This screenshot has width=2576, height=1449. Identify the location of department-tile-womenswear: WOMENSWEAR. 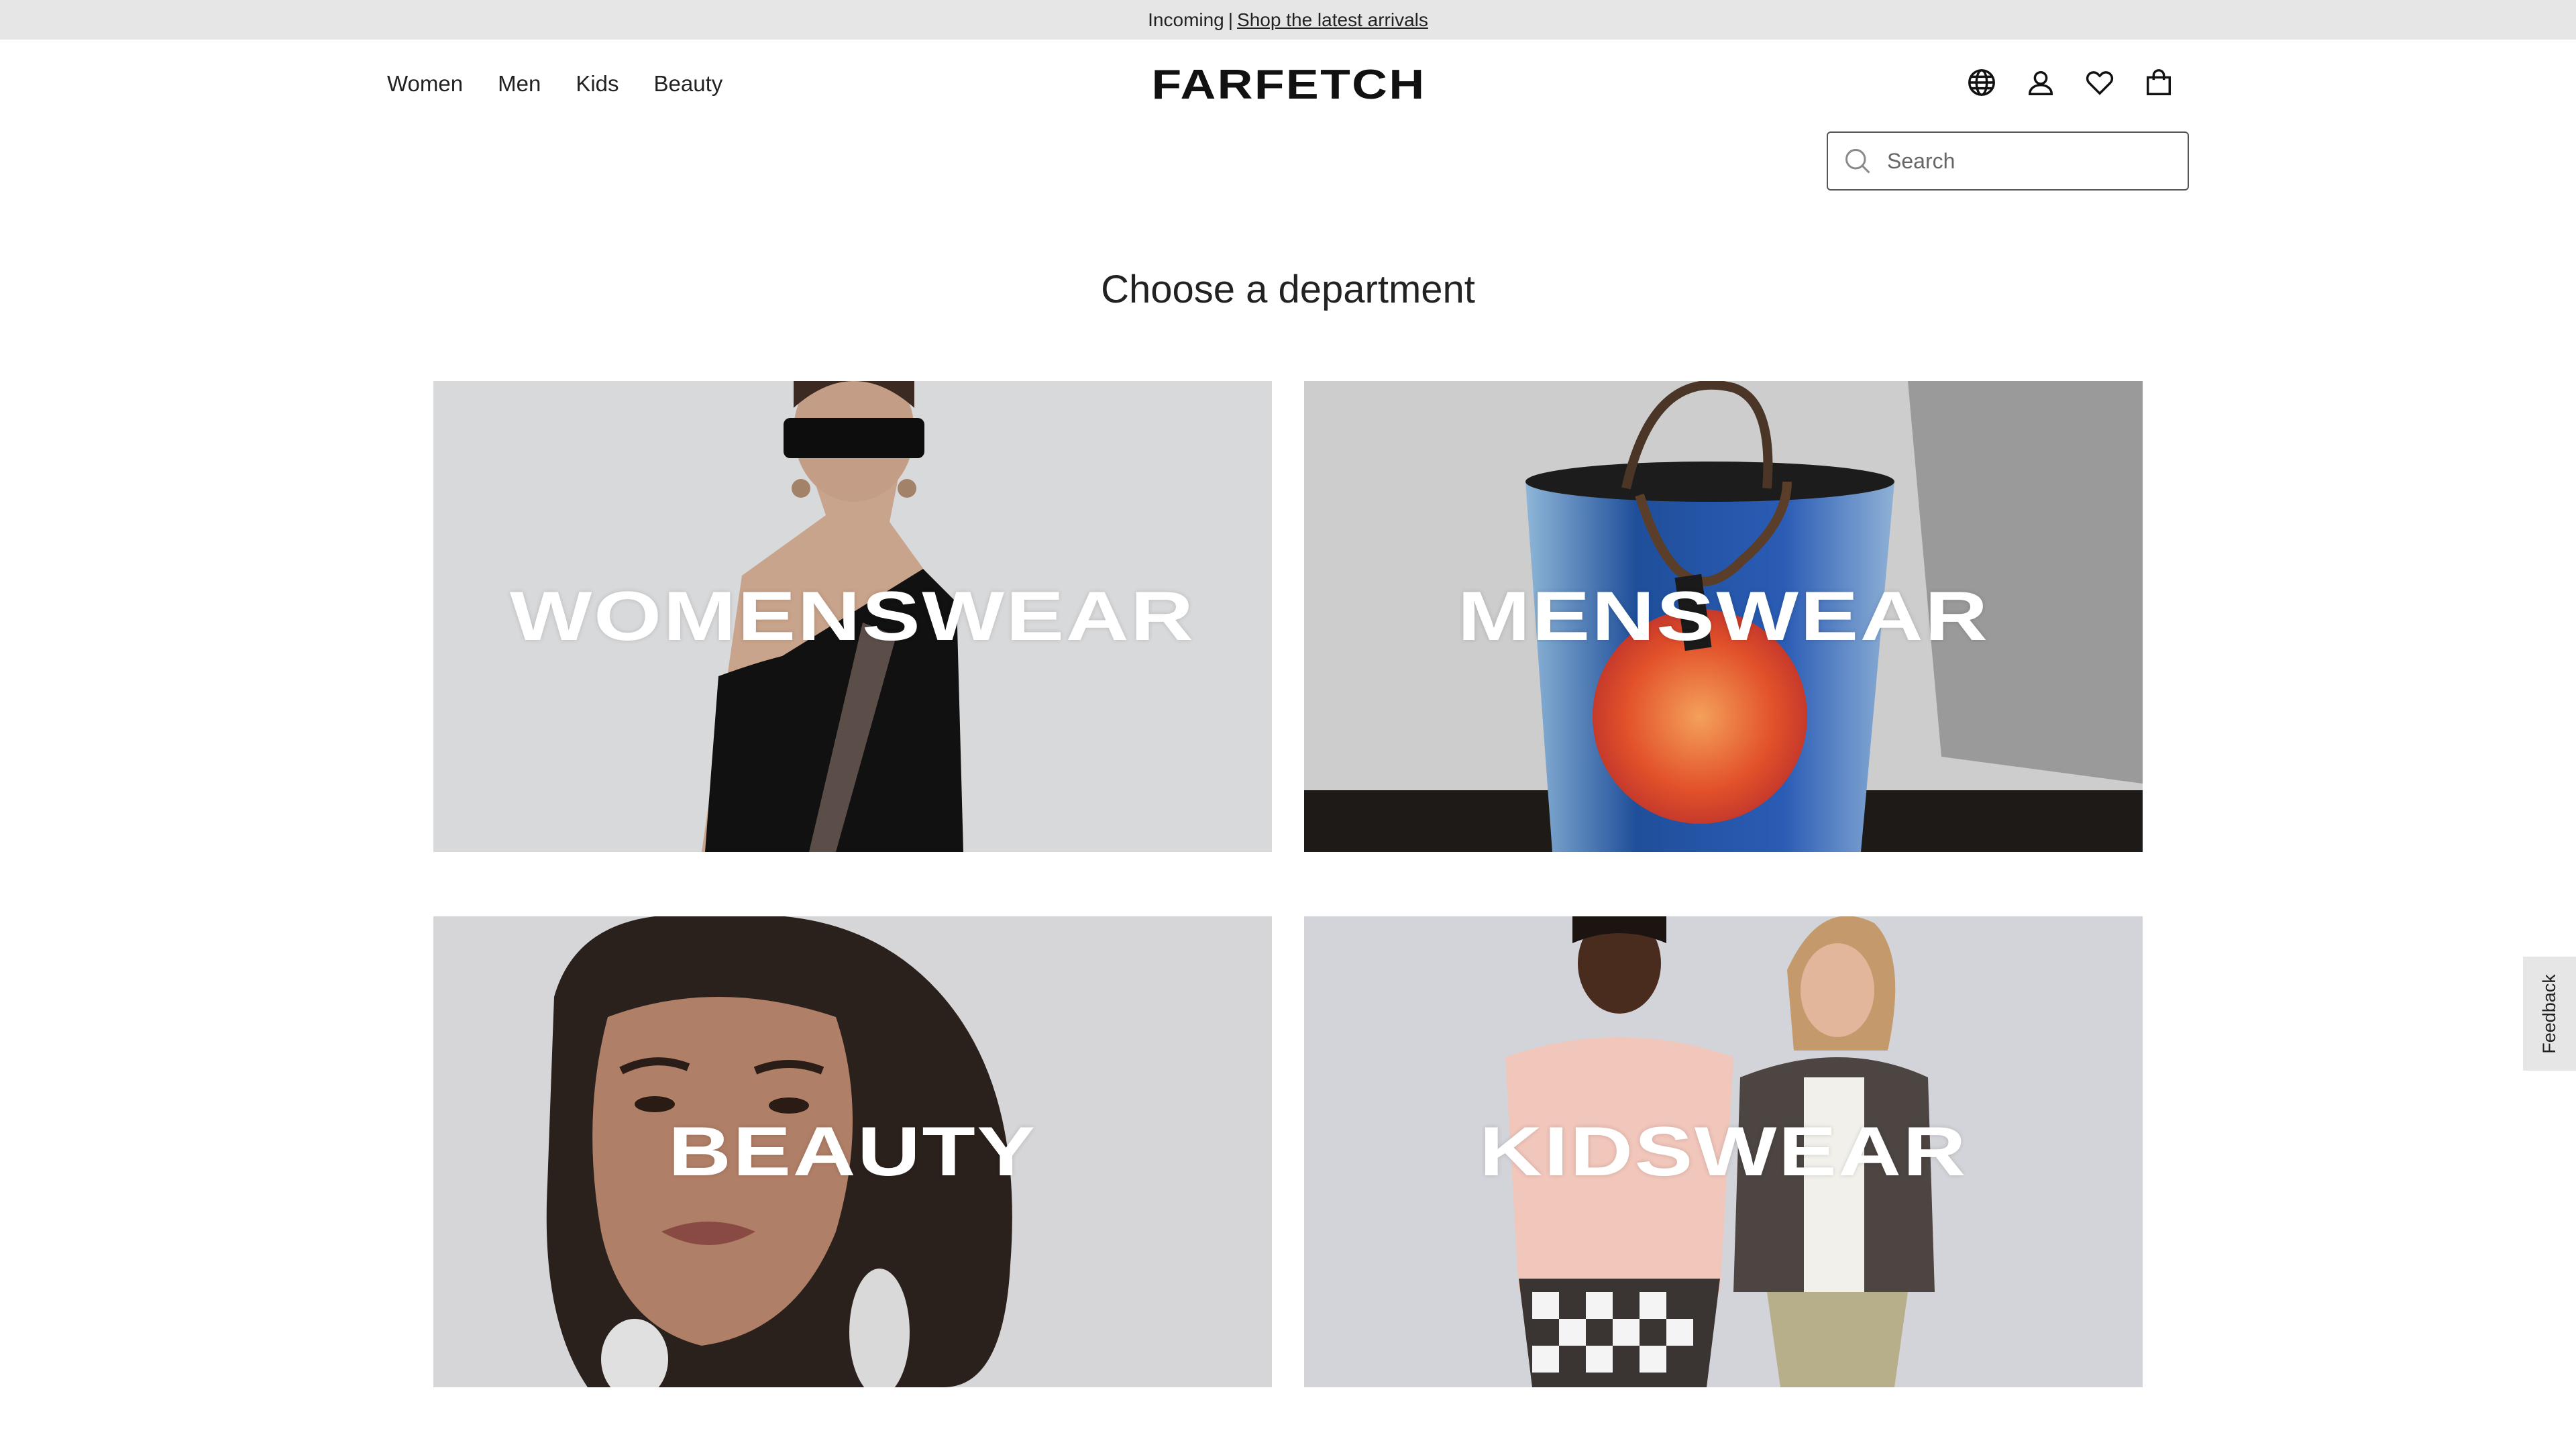
(852, 616).